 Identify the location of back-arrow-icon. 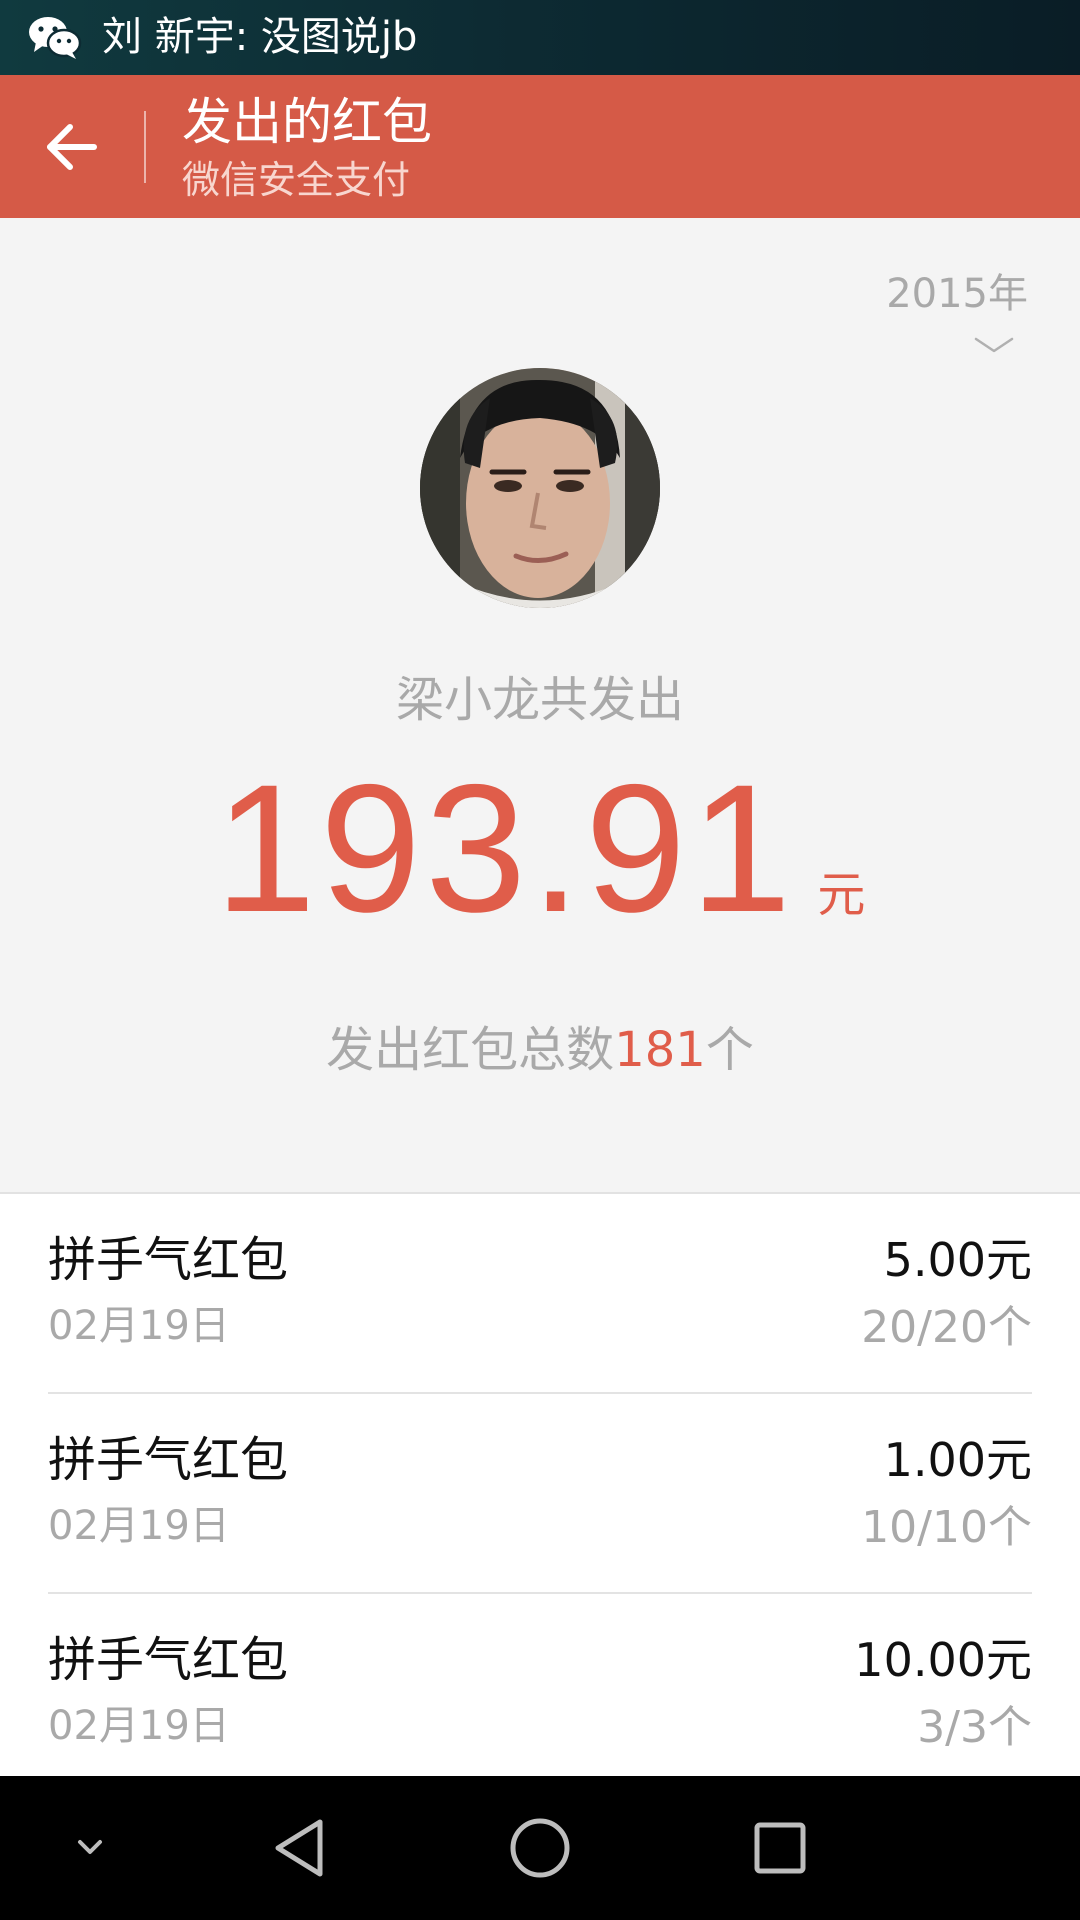
(72, 147).